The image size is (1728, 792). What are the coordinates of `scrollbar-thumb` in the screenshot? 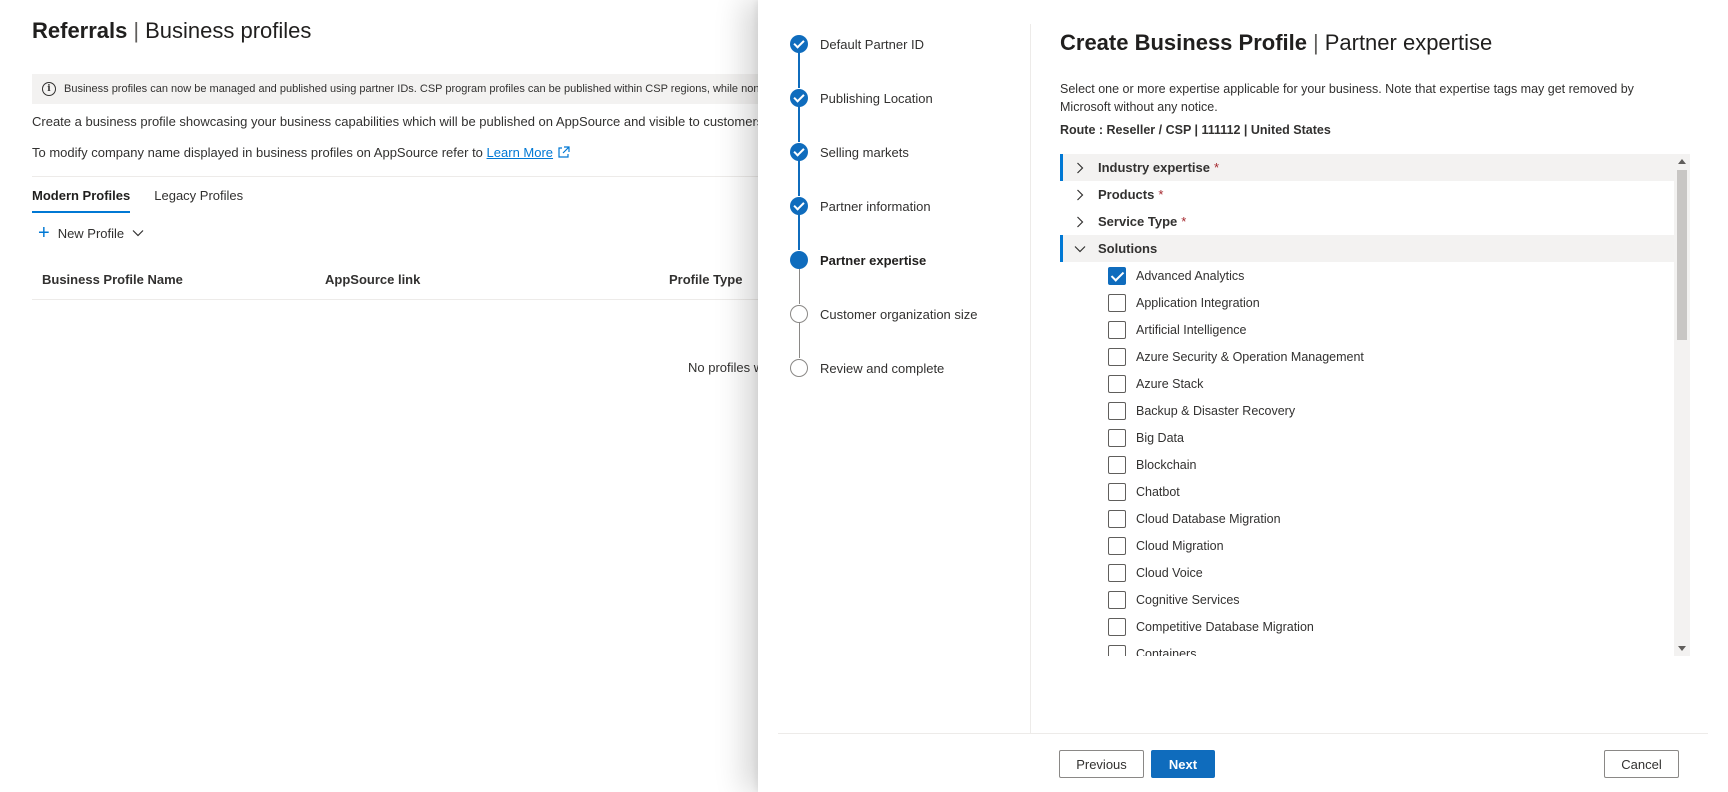 It's located at (1682, 255).